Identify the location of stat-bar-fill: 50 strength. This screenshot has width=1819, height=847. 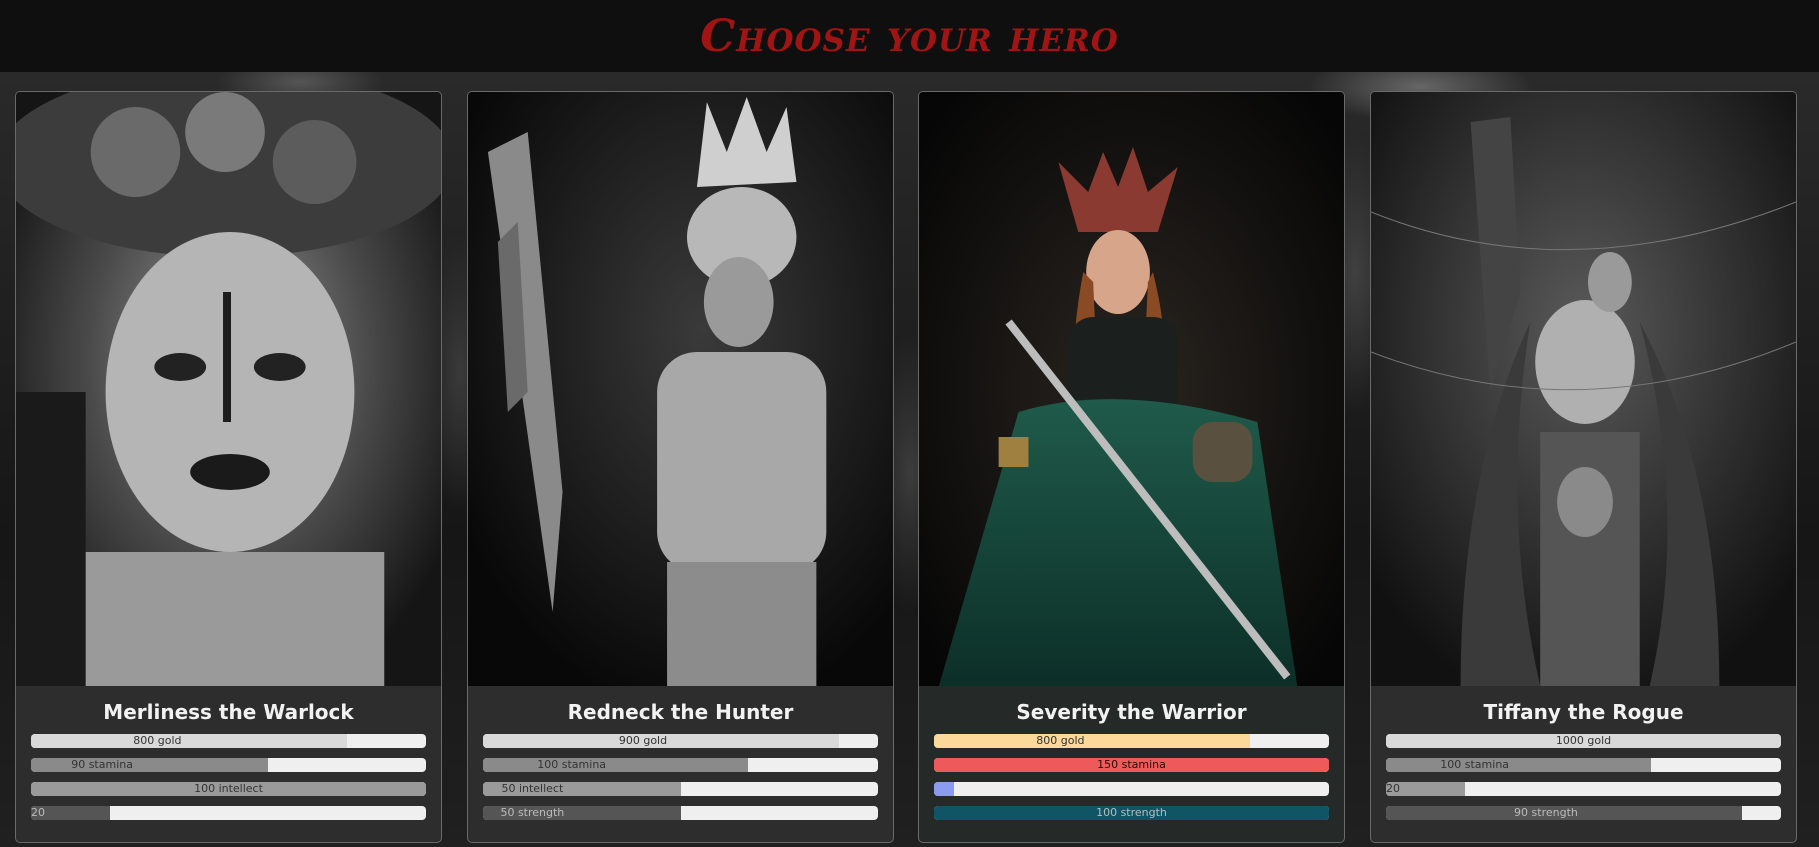
(582, 813).